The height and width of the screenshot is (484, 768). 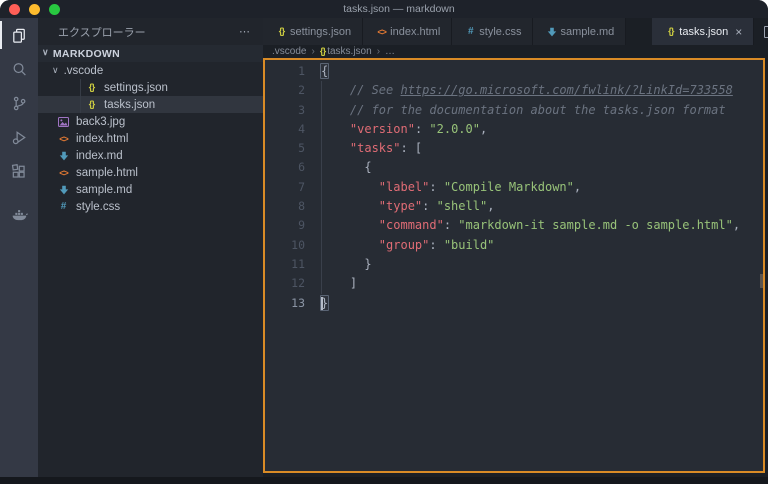 What do you see at coordinates (19, 35) in the screenshot?
I see `activity-item-explorer` at bounding box center [19, 35].